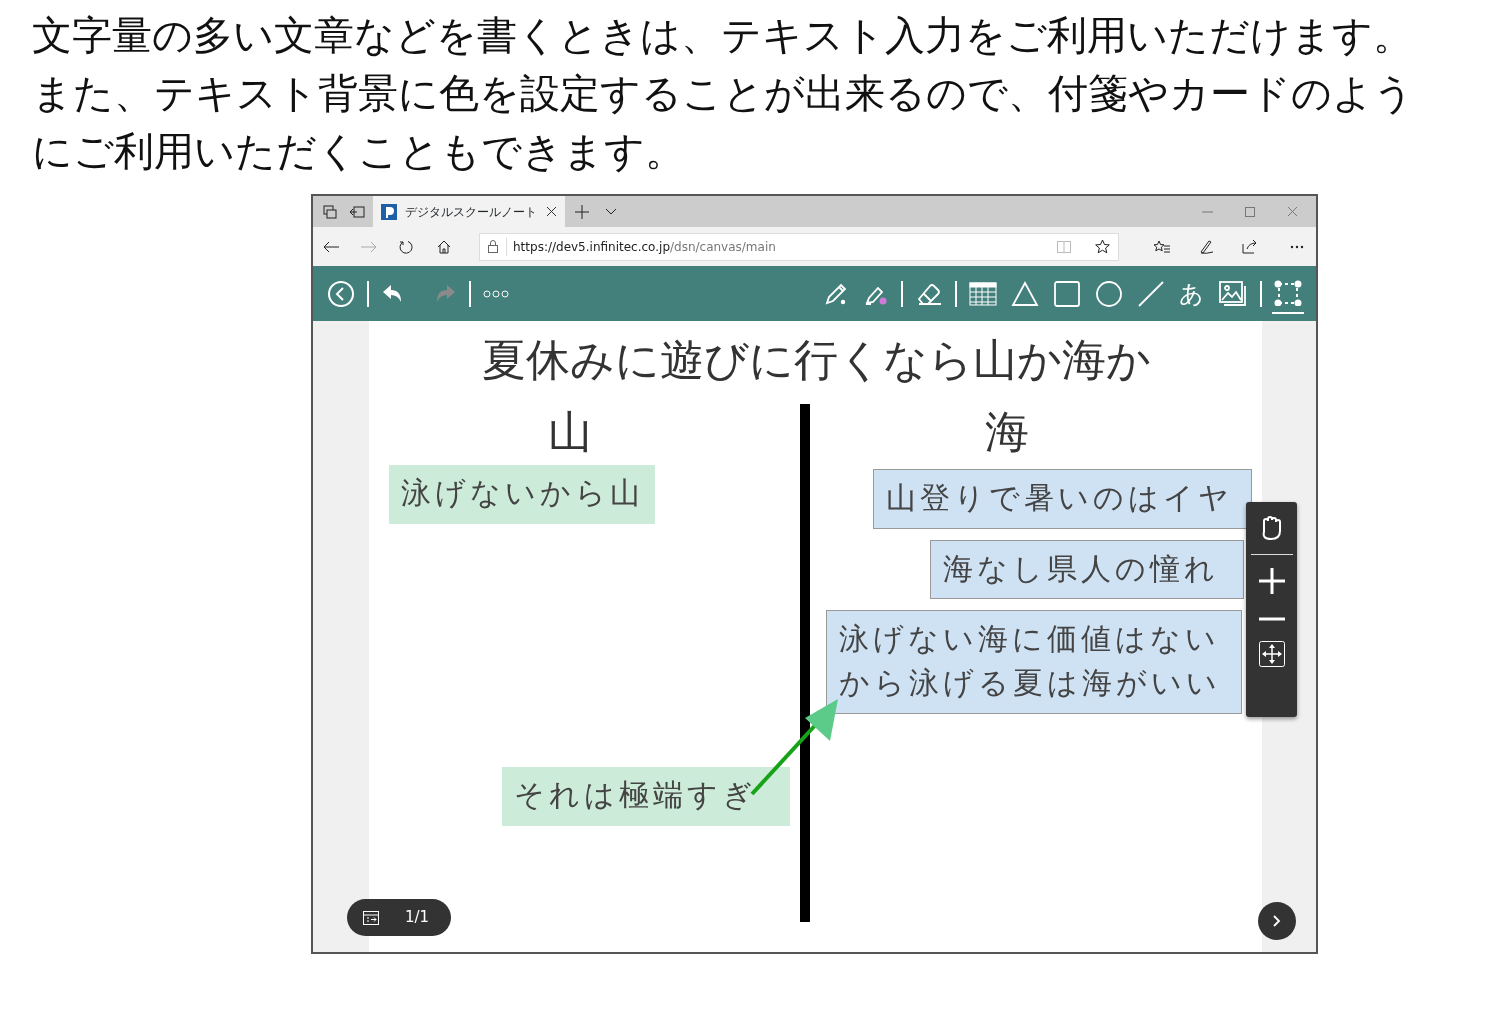  Describe the element at coordinates (493, 246) in the screenshot. I see `lock-icon` at that location.